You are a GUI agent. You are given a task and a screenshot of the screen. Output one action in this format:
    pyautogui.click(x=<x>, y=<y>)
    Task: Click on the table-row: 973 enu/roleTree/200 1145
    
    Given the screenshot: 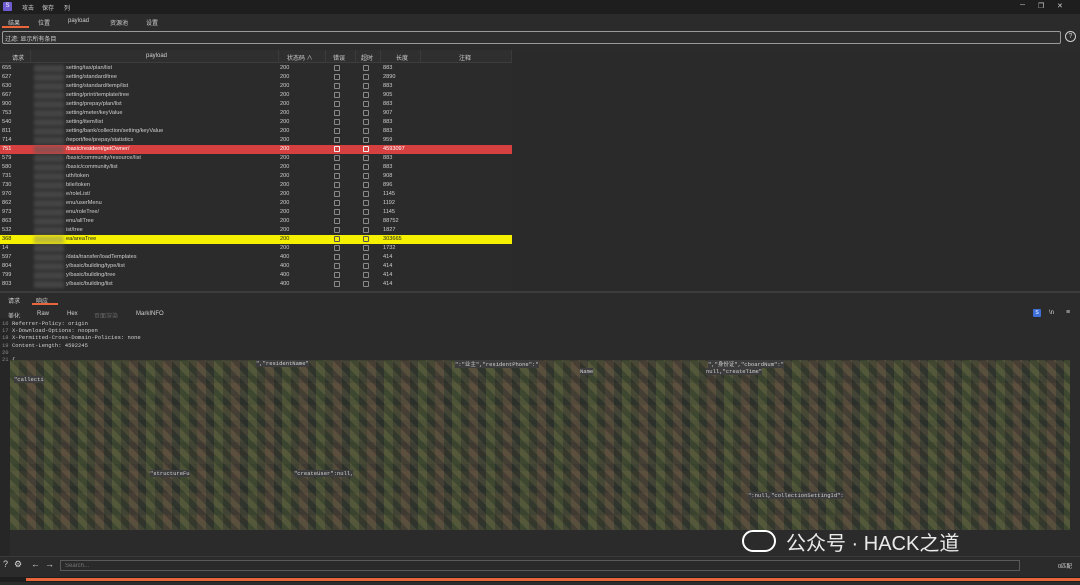 What is the action you would take?
    pyautogui.click(x=256, y=212)
    